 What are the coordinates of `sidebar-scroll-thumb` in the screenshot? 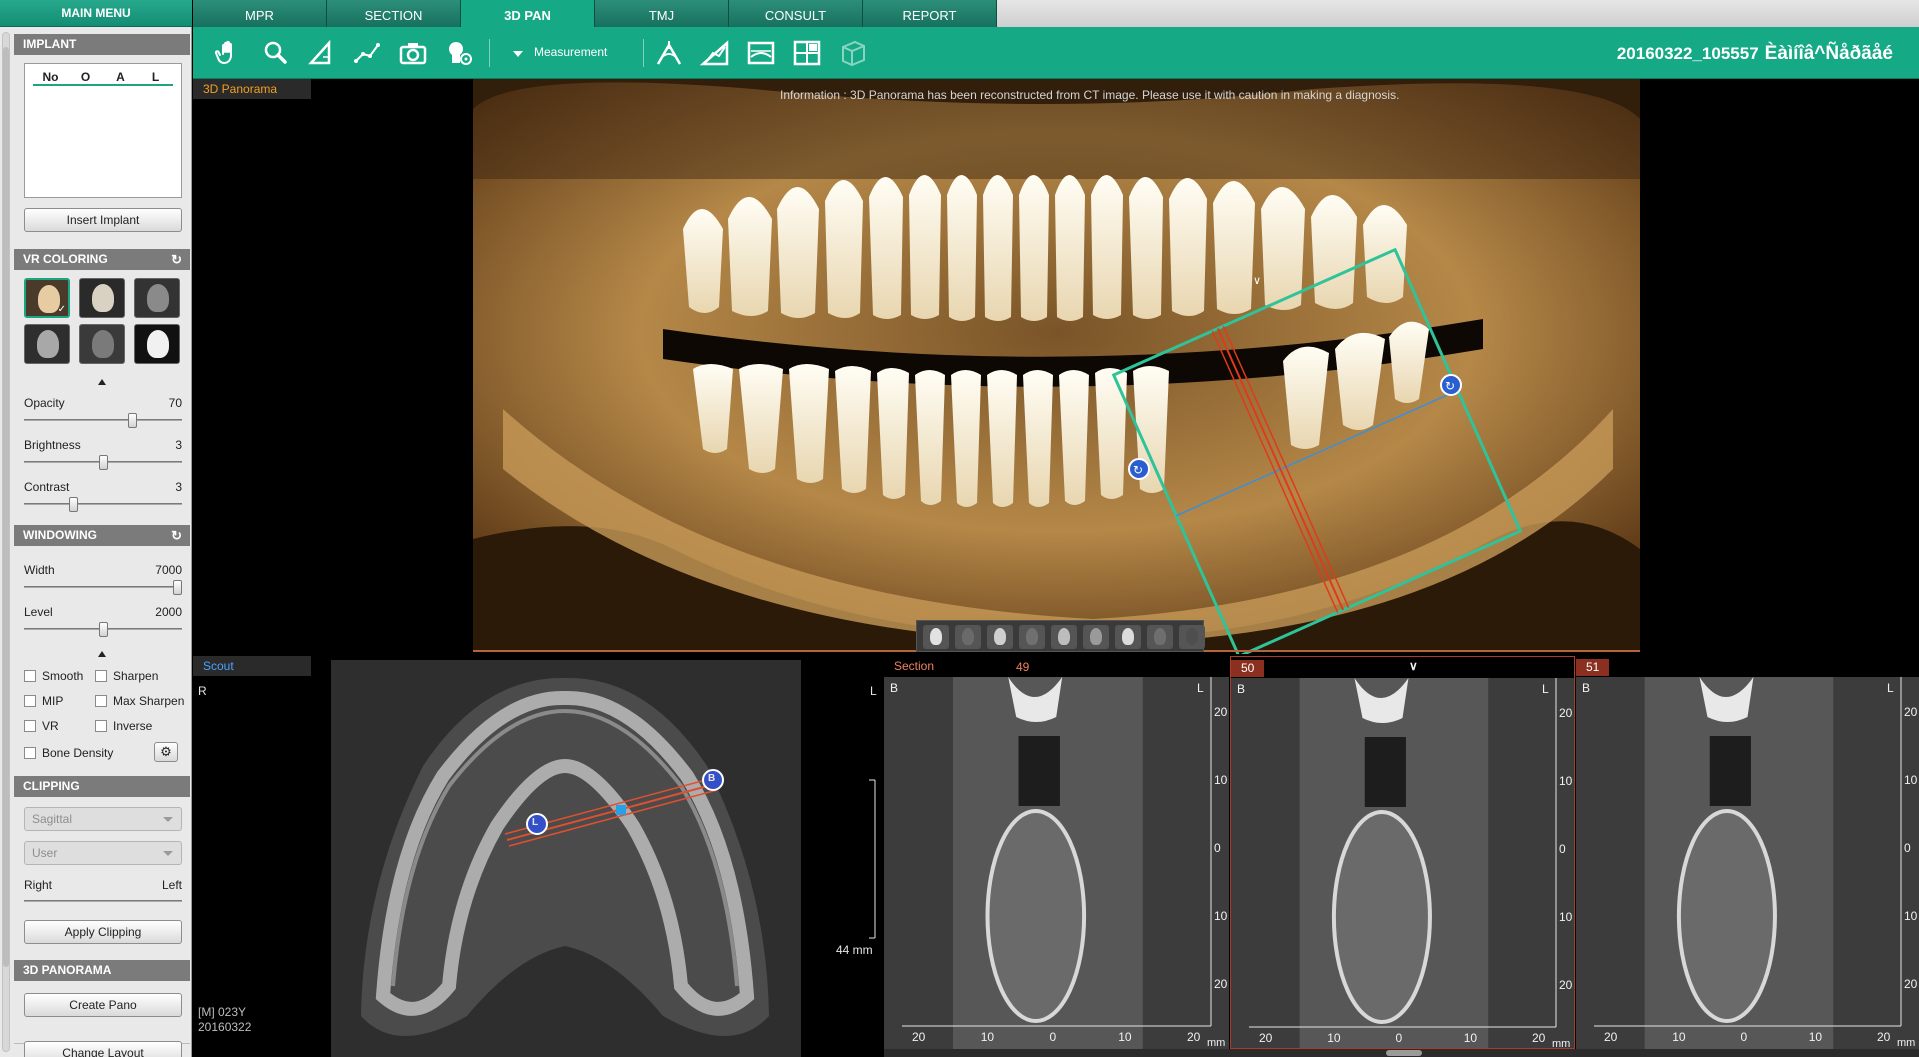 It's located at (6, 507).